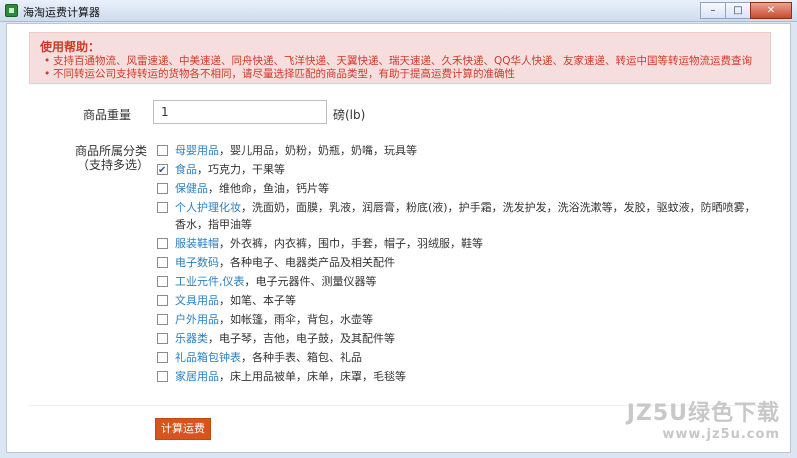 This screenshot has height=458, width=797. I want to click on category-name: 家居用品, so click(197, 376).